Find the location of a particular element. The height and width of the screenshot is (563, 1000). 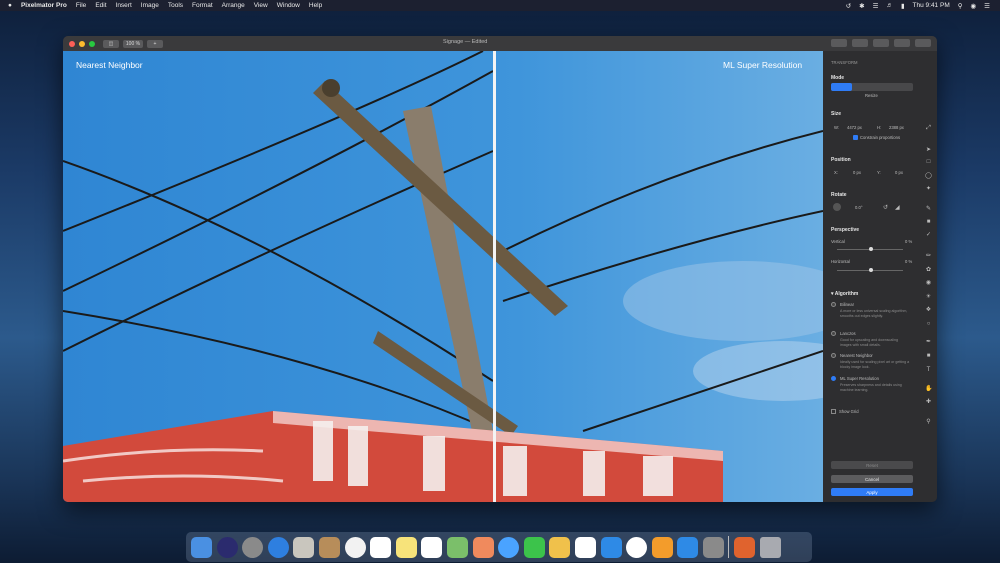

comparison-divider is located at coordinates (494, 276).